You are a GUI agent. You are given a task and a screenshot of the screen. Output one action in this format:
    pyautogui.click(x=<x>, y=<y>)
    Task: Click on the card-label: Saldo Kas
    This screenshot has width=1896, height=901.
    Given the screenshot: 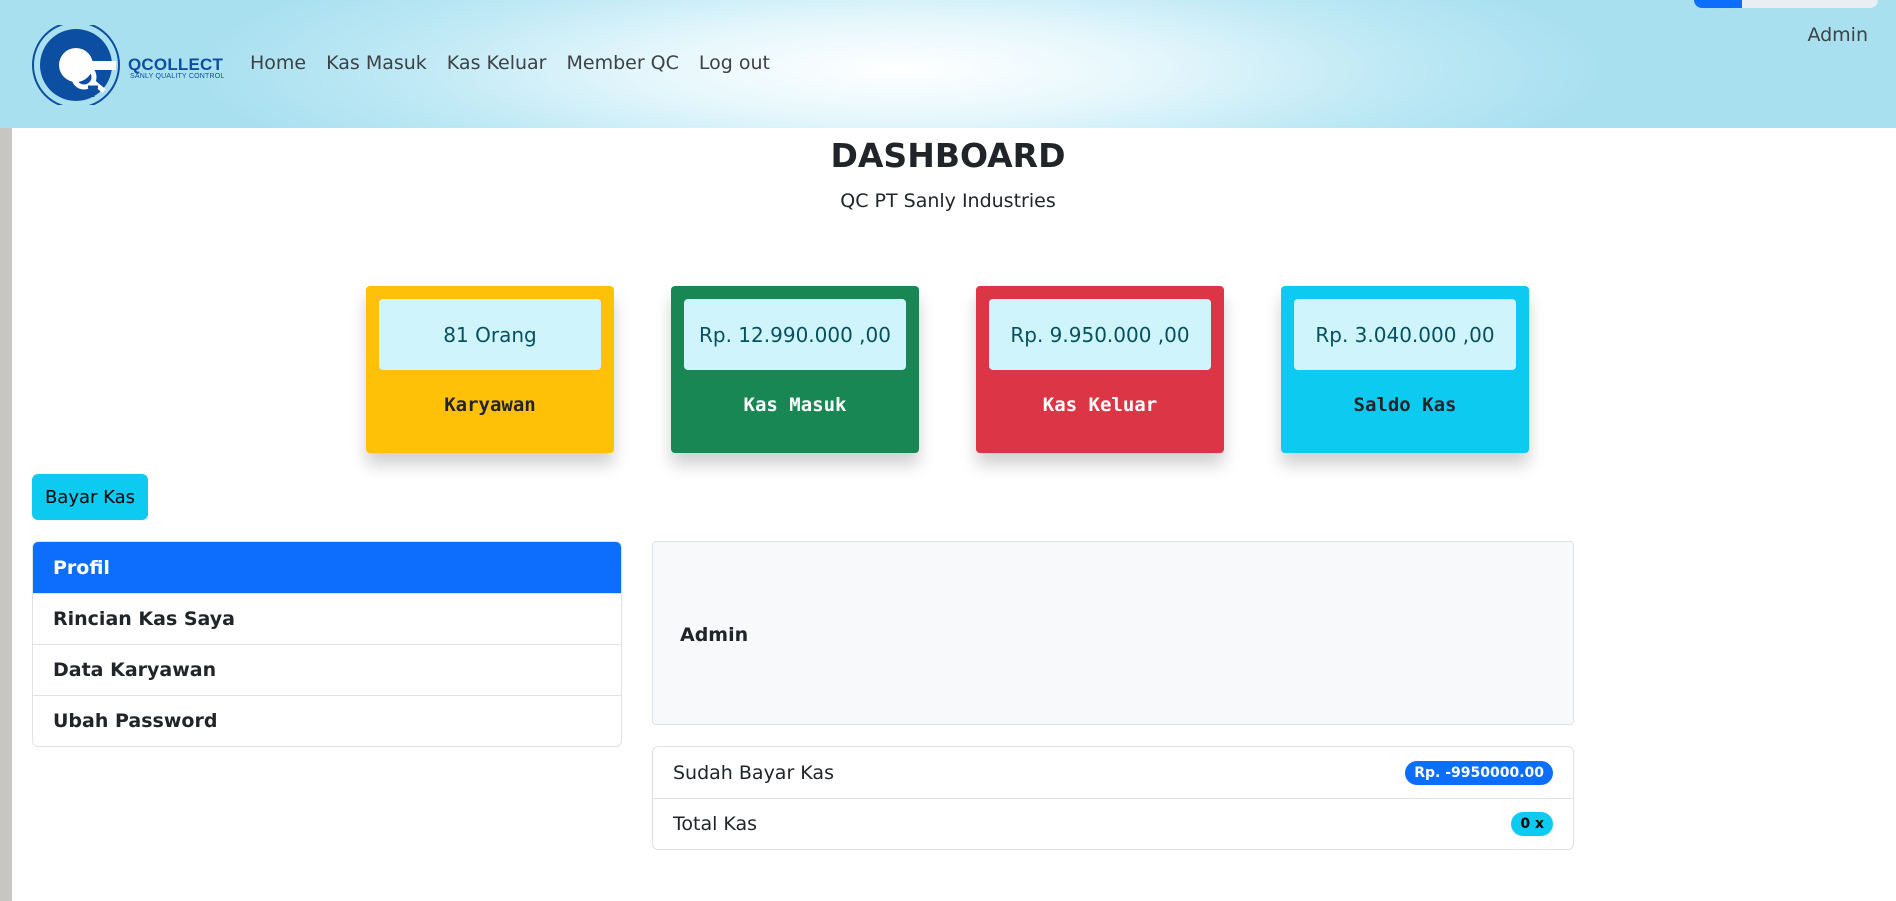 What is the action you would take?
    pyautogui.click(x=1405, y=405)
    